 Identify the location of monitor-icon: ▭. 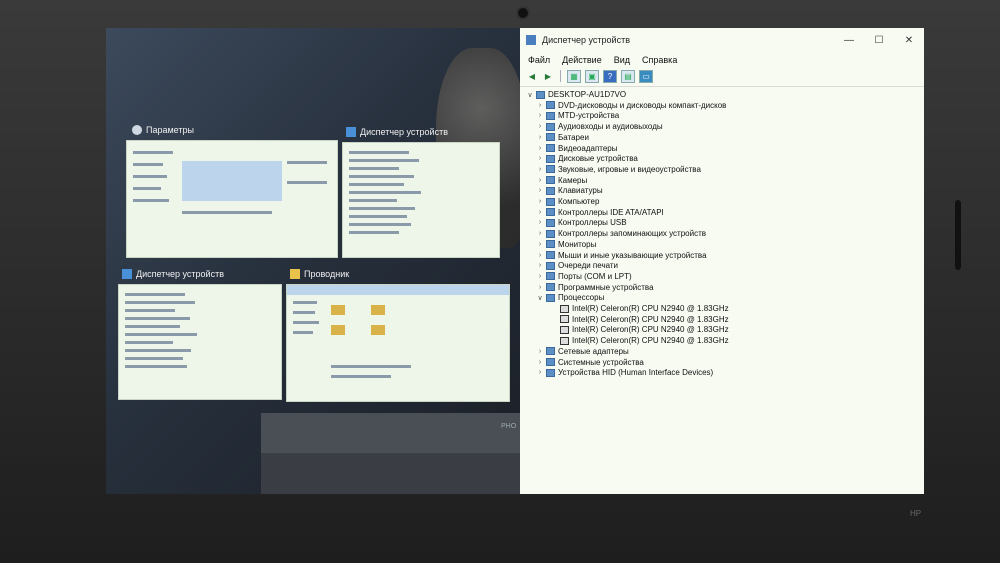
(646, 76).